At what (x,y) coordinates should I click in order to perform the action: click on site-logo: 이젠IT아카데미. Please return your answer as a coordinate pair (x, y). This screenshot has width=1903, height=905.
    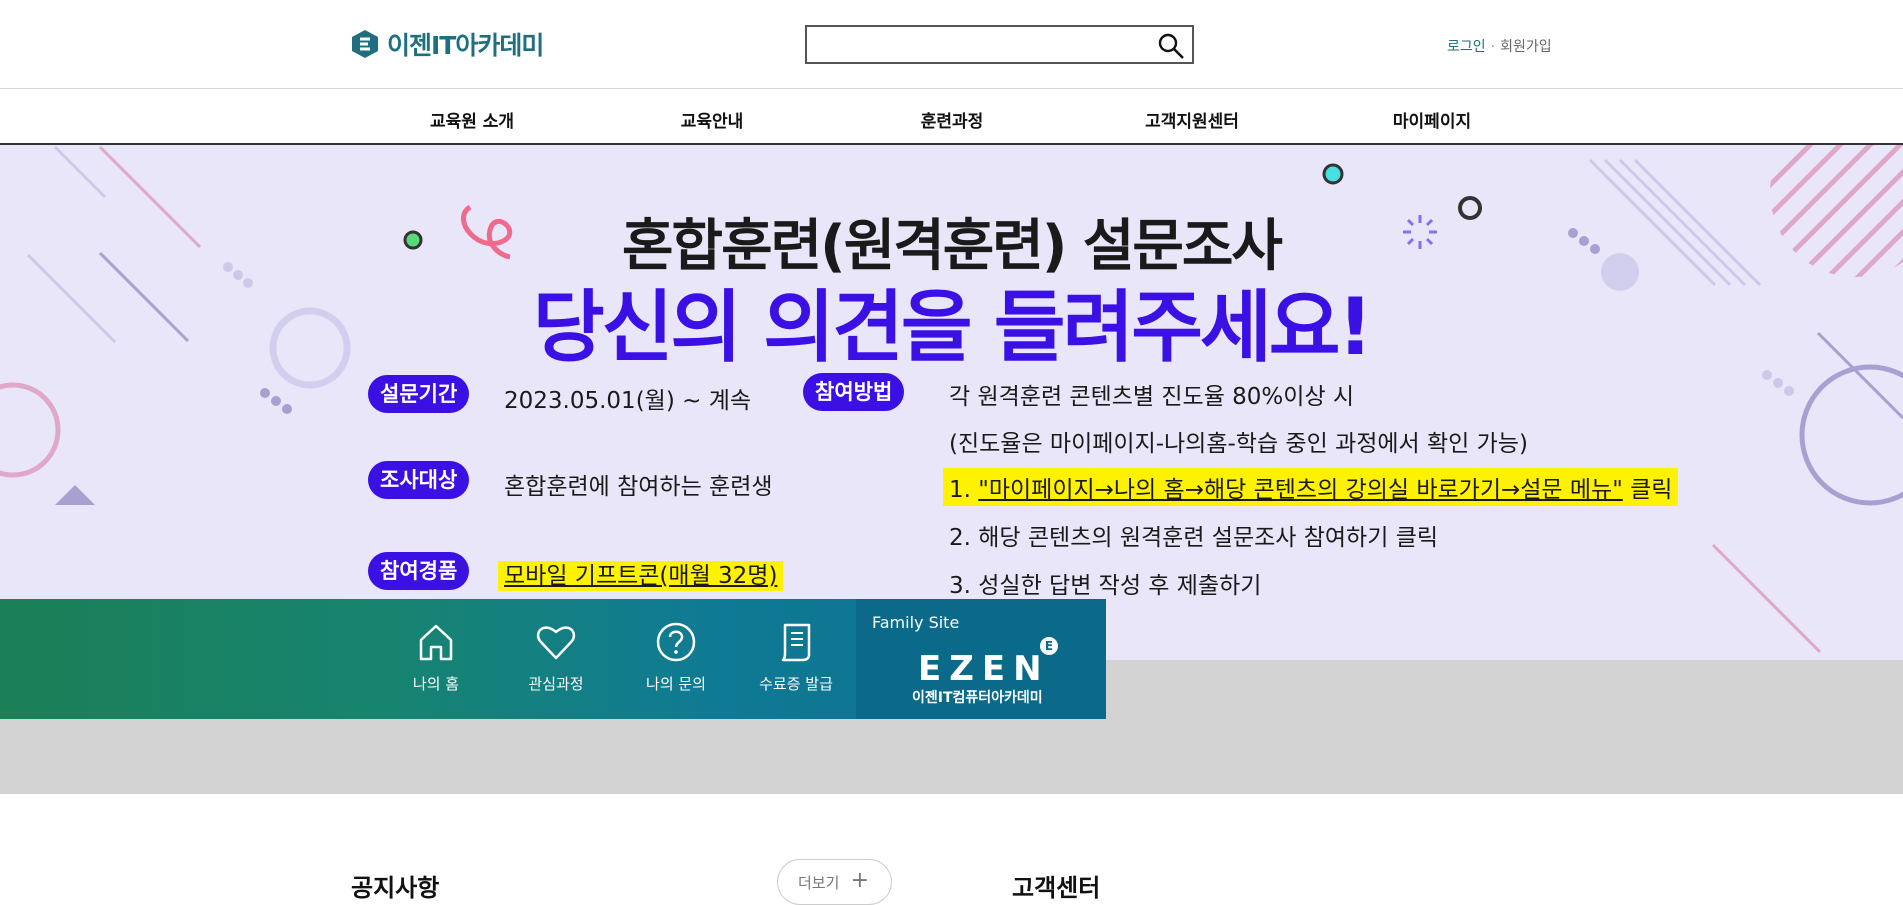
    Looking at the image, I should click on (447, 44).